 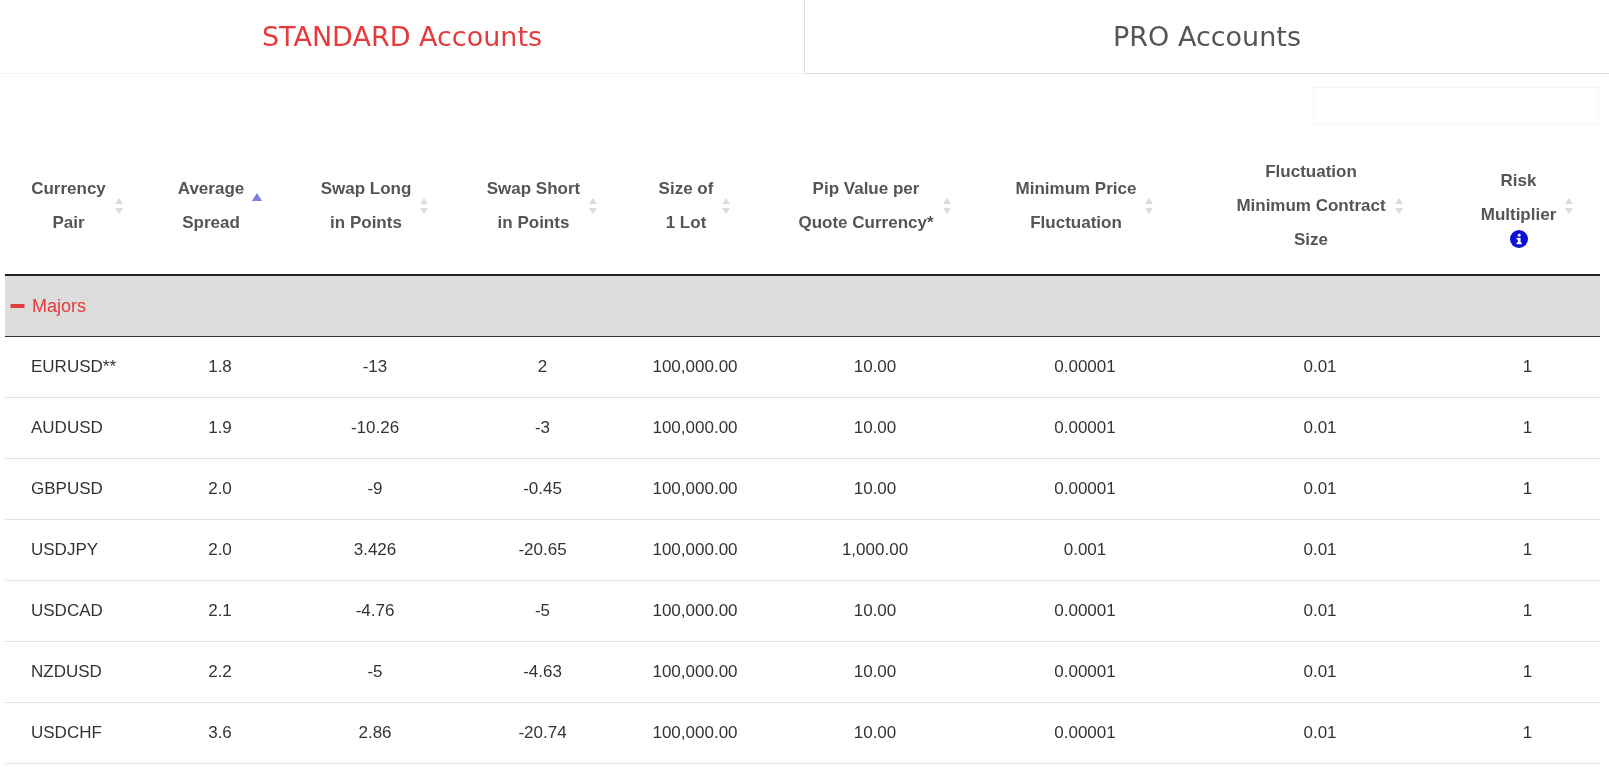 What do you see at coordinates (542, 366) in the screenshot?
I see `table-cell: 2` at bounding box center [542, 366].